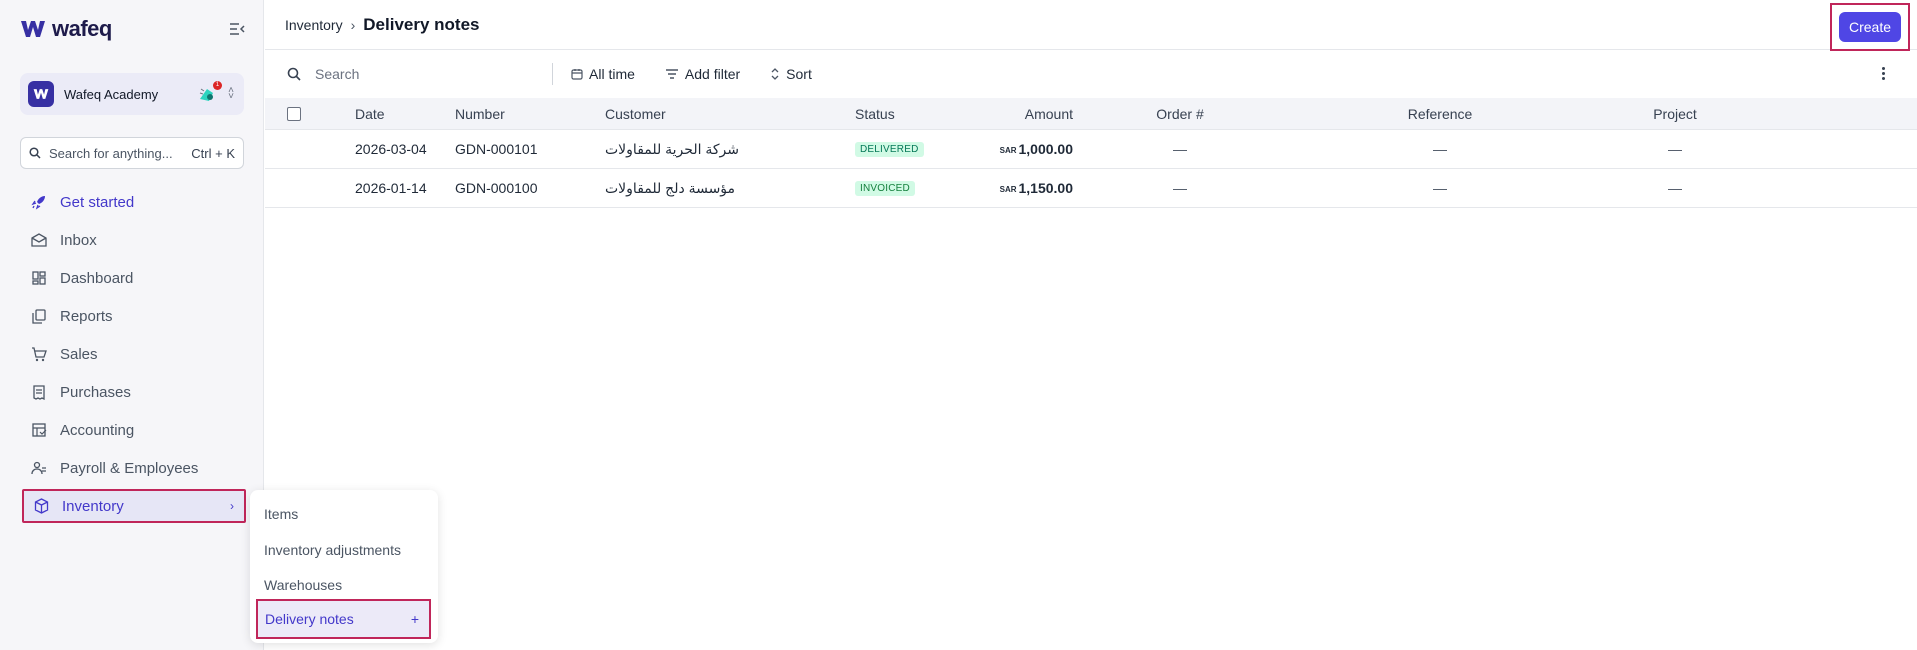  I want to click on status-badge: INVOICED, so click(885, 188).